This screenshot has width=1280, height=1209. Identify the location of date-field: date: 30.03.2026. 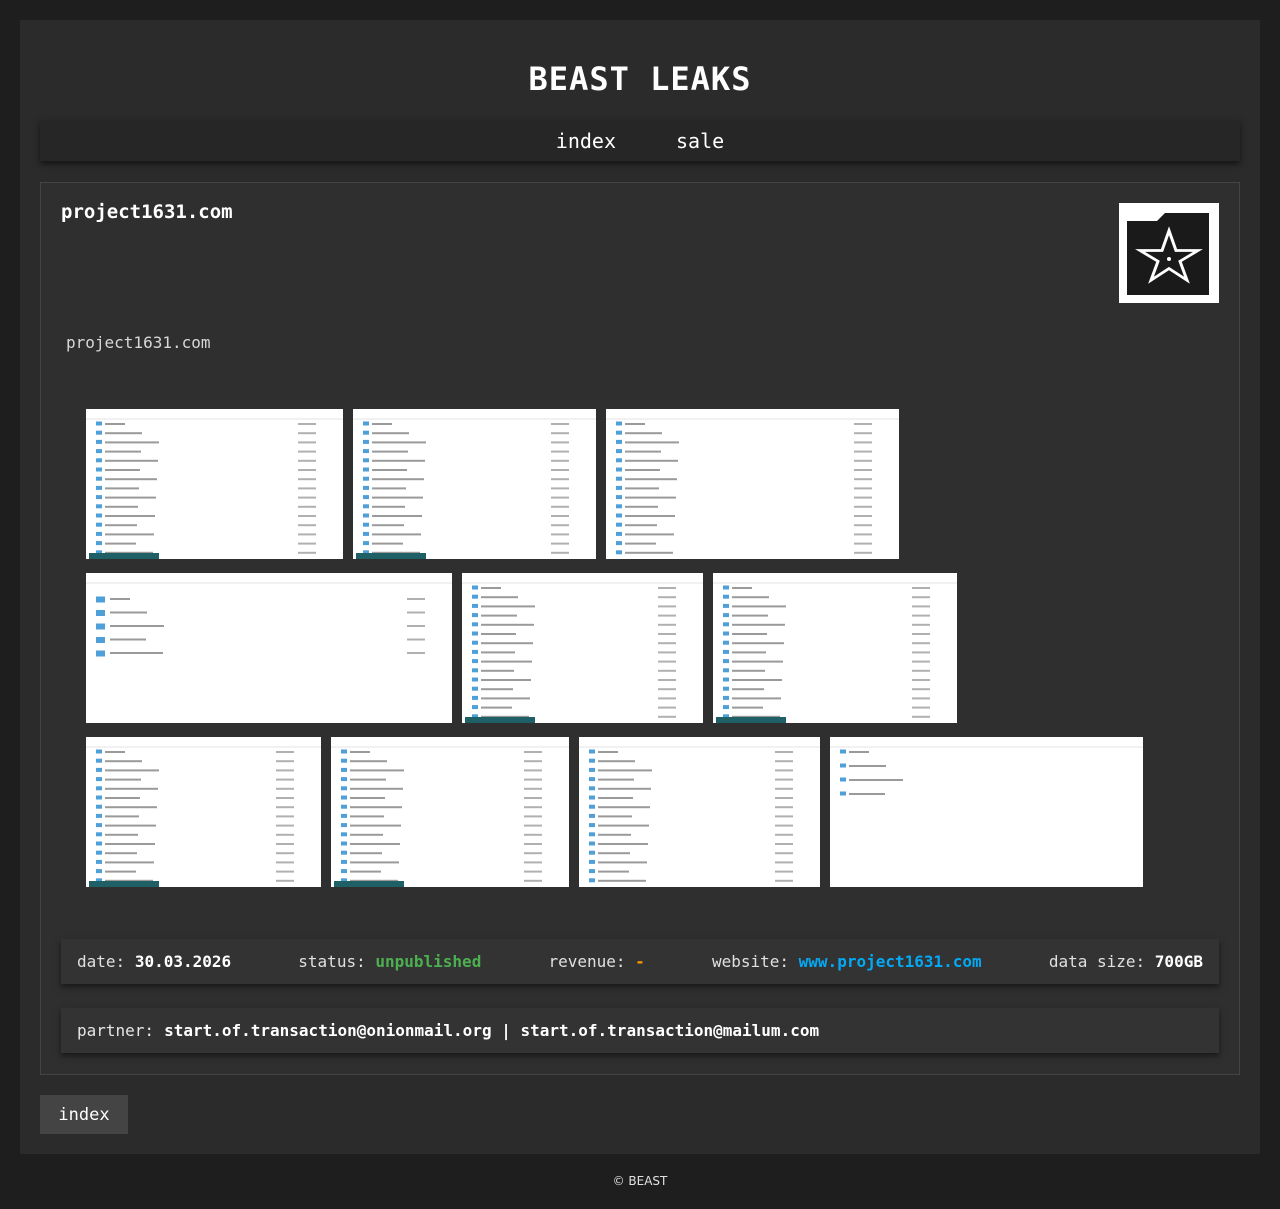
(154, 961).